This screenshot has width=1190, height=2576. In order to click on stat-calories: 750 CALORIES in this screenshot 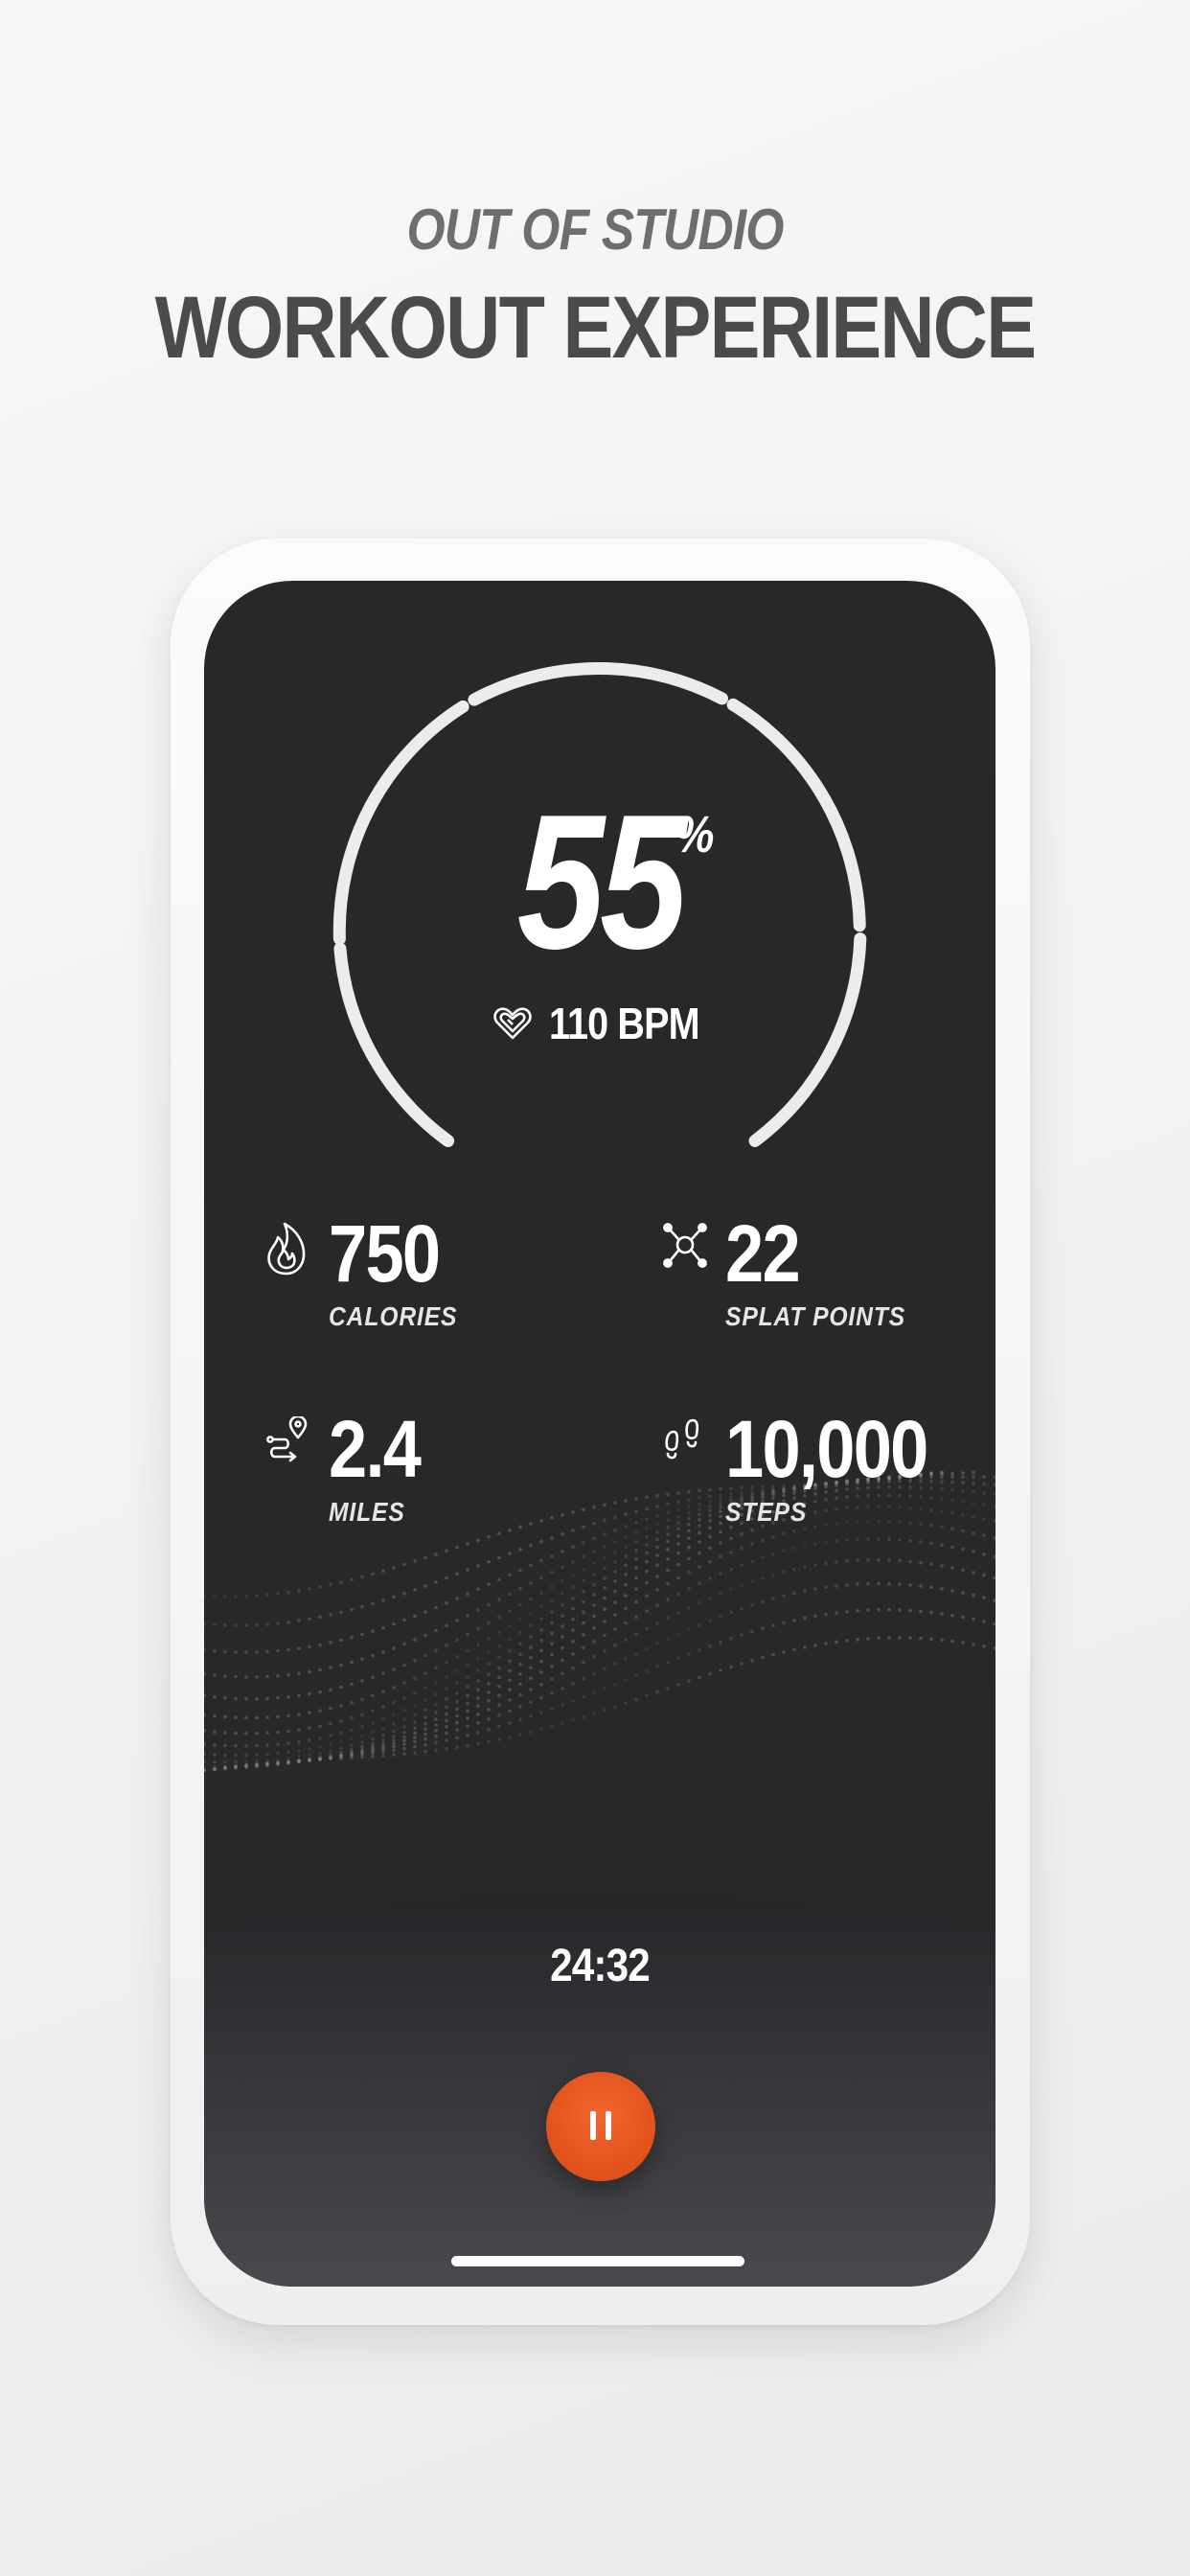, I will do `click(428, 1280)`.